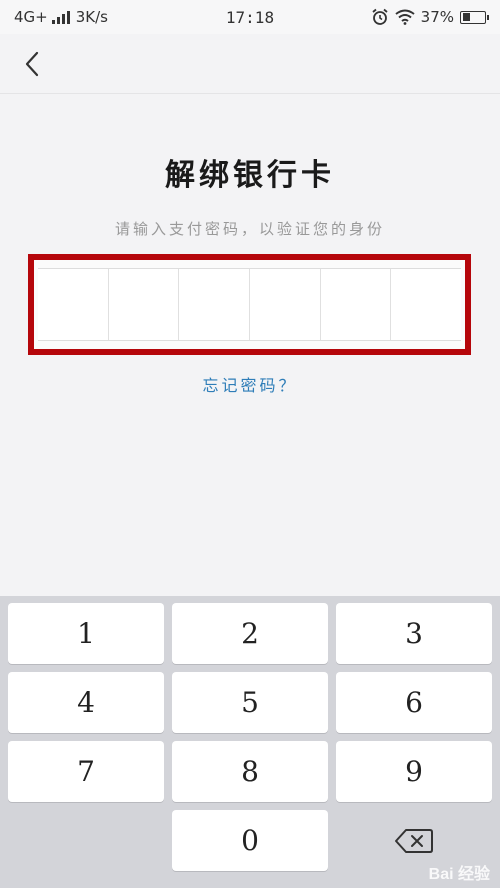 Image resolution: width=500 pixels, height=888 pixels. What do you see at coordinates (86, 771) in the screenshot?
I see `key-7: 7` at bounding box center [86, 771].